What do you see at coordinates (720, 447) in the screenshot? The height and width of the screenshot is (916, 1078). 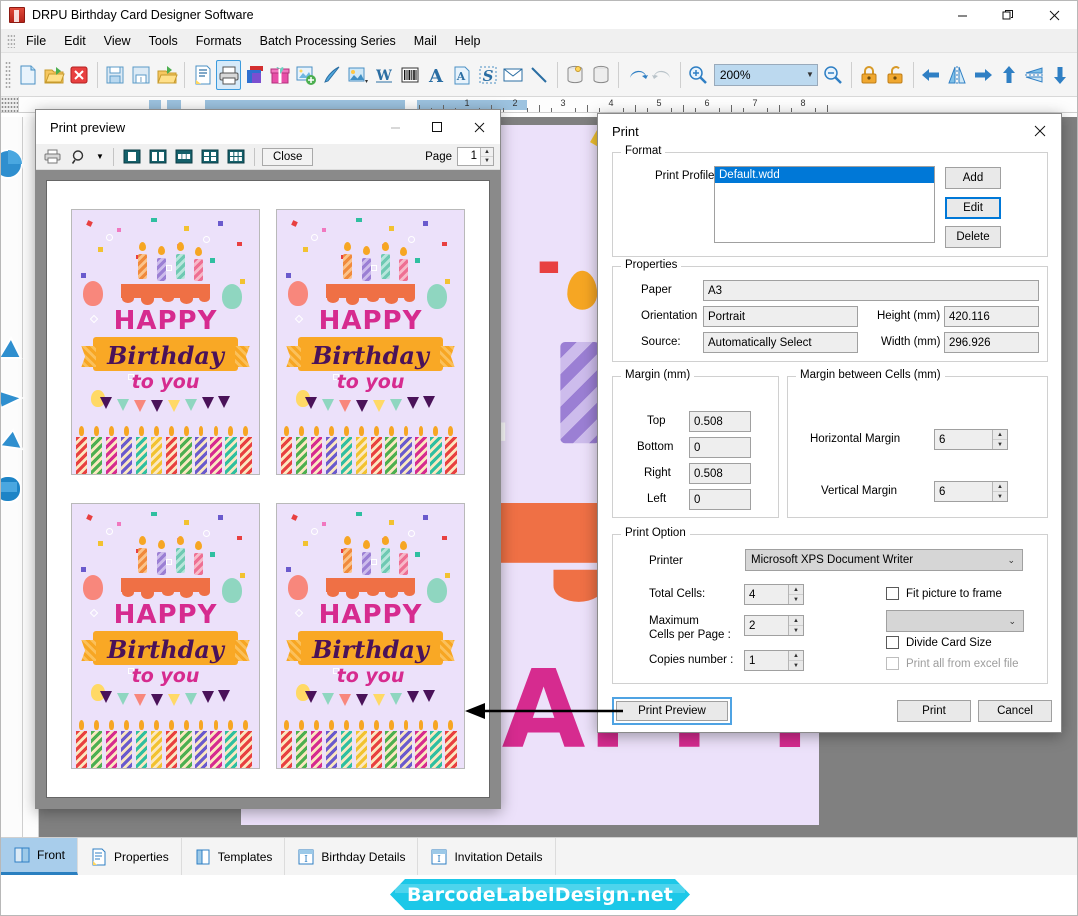 I see `margin-bottom-value: 0` at bounding box center [720, 447].